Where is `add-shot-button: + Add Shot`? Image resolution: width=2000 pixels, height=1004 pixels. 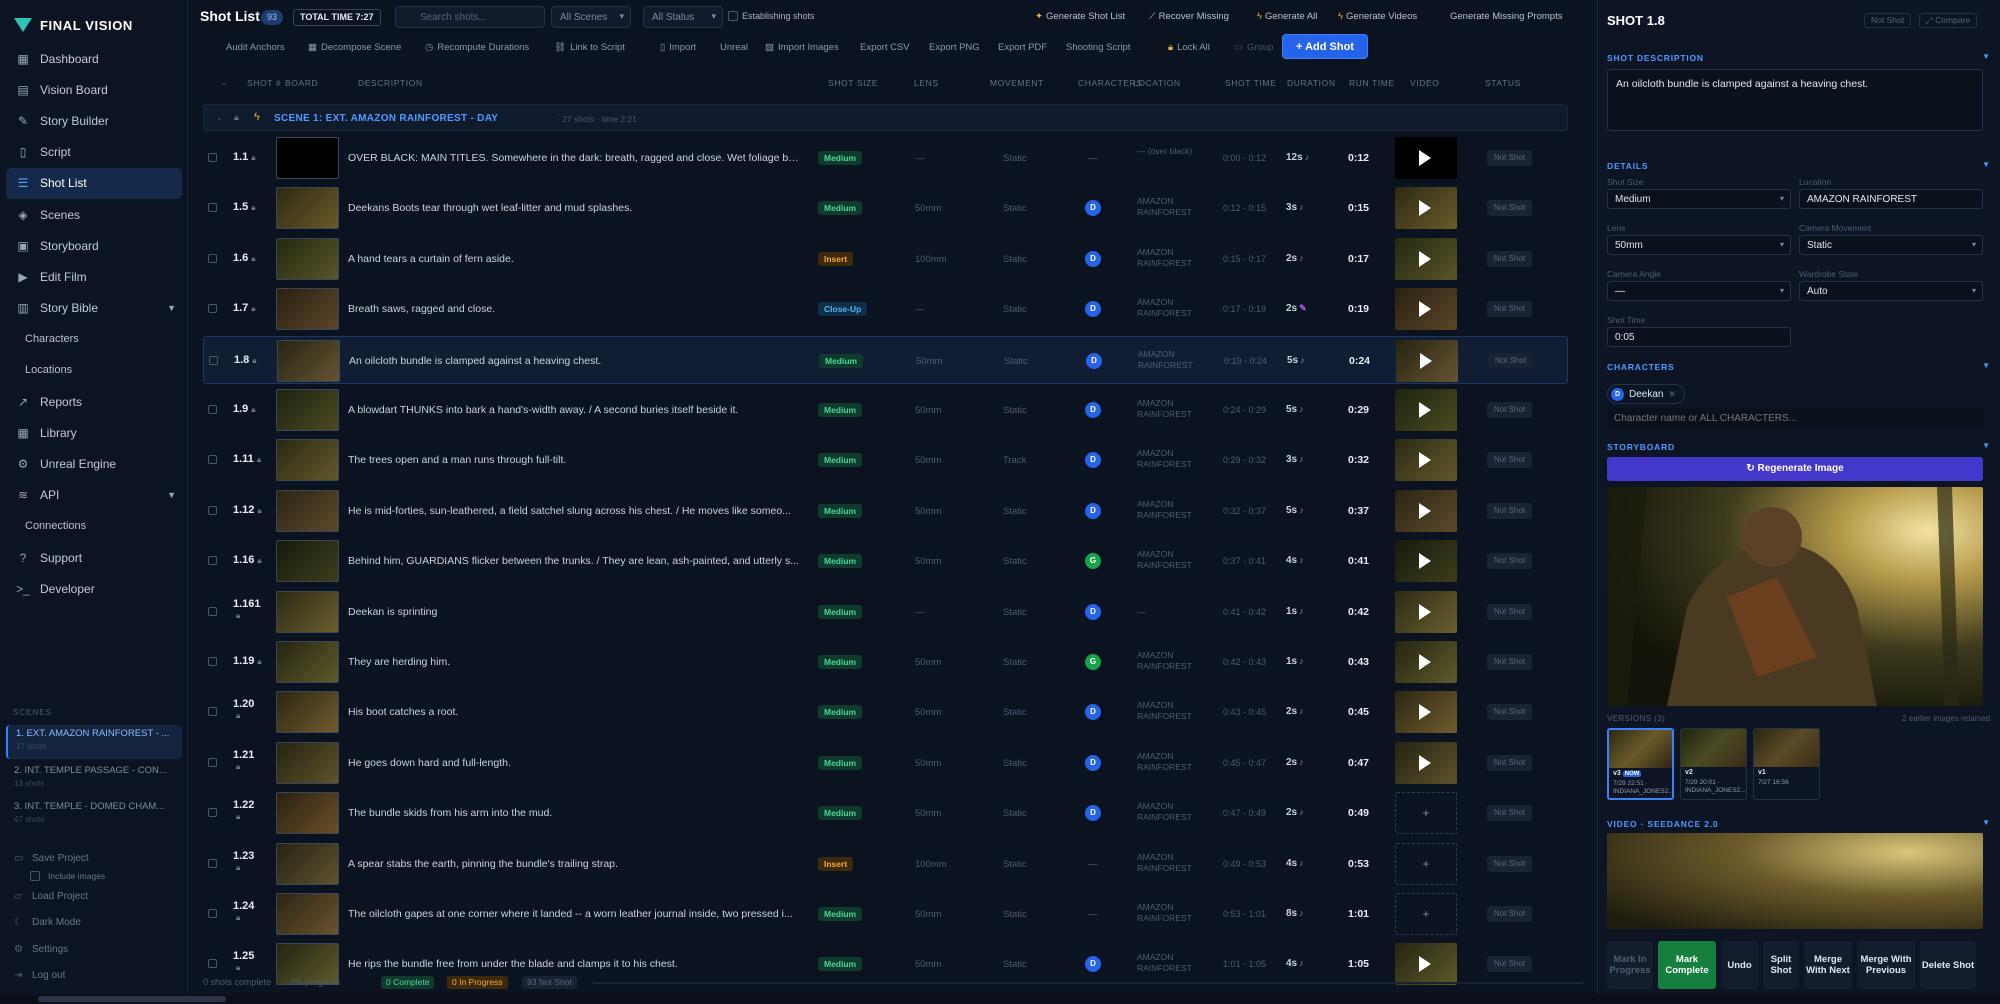 add-shot-button: + Add Shot is located at coordinates (1325, 46).